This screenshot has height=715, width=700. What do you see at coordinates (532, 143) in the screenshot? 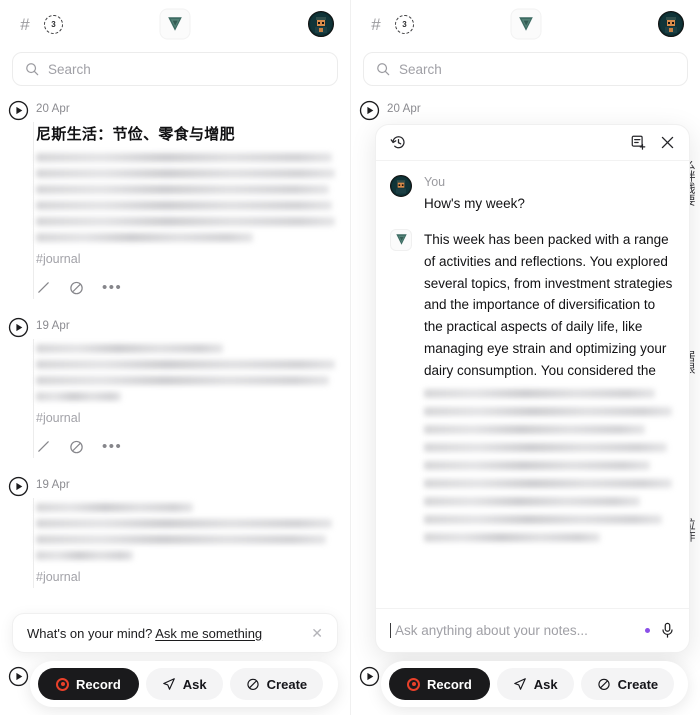
I see `chat-header` at bounding box center [532, 143].